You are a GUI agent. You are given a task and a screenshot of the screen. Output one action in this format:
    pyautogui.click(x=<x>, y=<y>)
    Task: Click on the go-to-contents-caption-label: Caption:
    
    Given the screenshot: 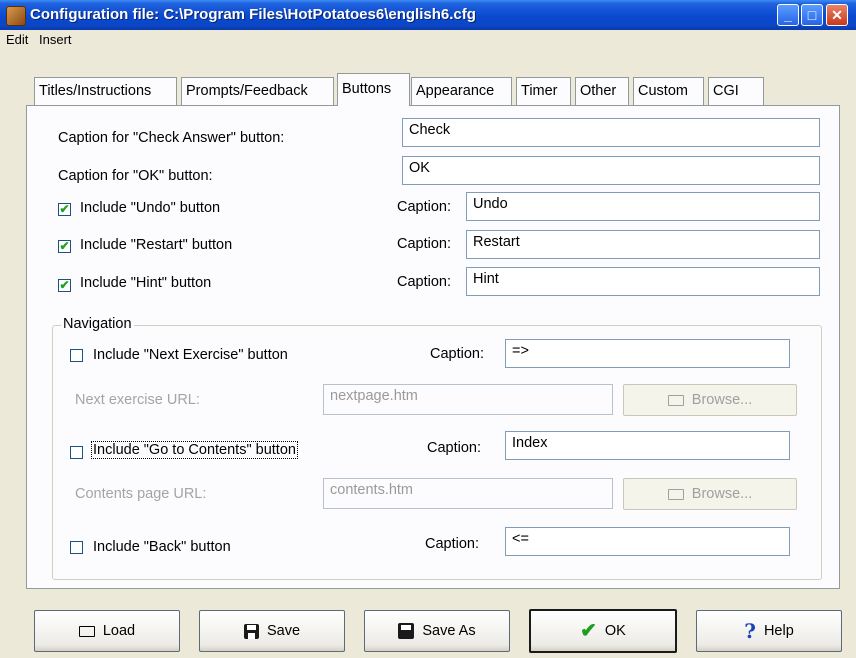 What is the action you would take?
    pyautogui.click(x=454, y=448)
    